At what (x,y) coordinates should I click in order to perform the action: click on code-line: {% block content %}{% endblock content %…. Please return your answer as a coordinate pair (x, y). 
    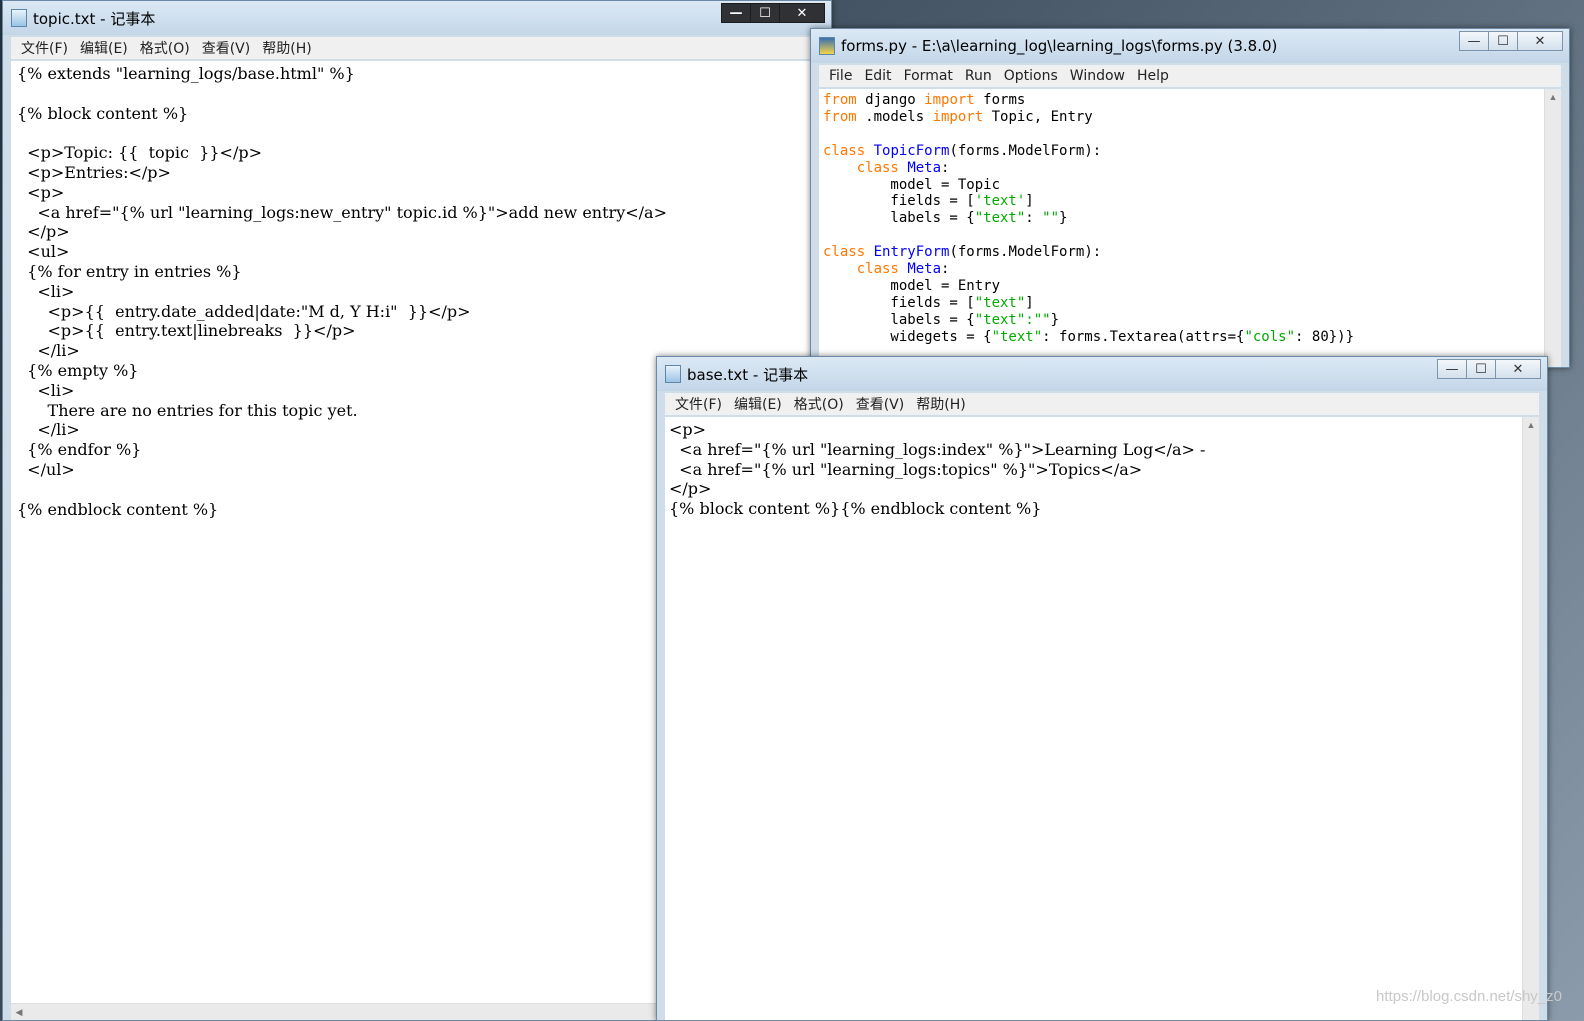
    Looking at the image, I should click on (855, 509).